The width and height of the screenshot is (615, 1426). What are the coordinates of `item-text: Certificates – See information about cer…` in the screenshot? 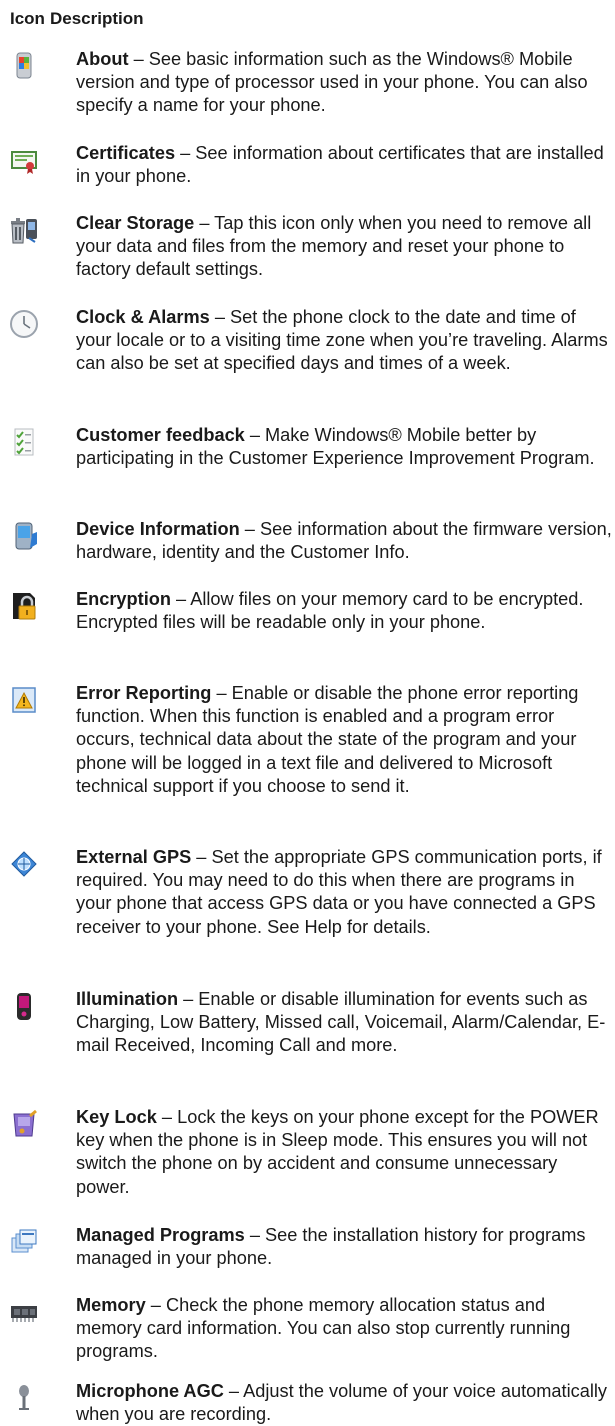 It's located at (344, 165).